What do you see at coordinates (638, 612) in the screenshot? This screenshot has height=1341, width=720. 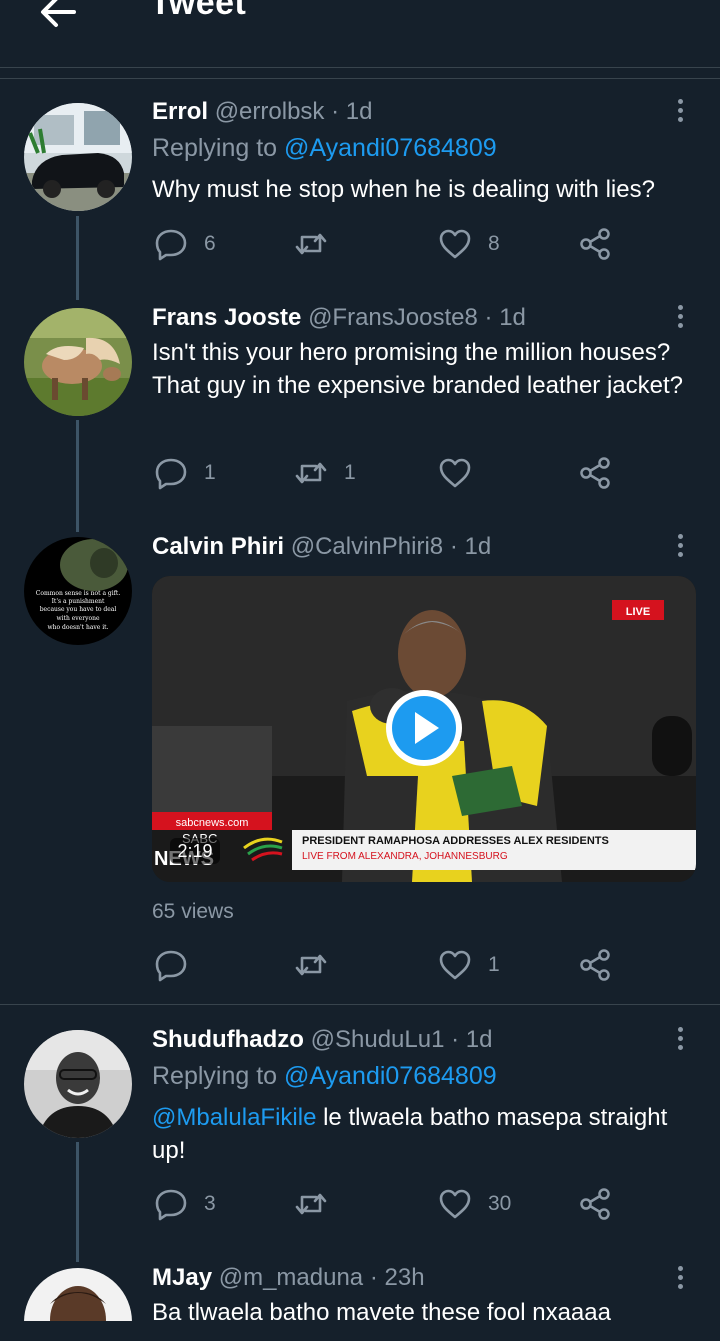 I see `live-badge: LIVE` at bounding box center [638, 612].